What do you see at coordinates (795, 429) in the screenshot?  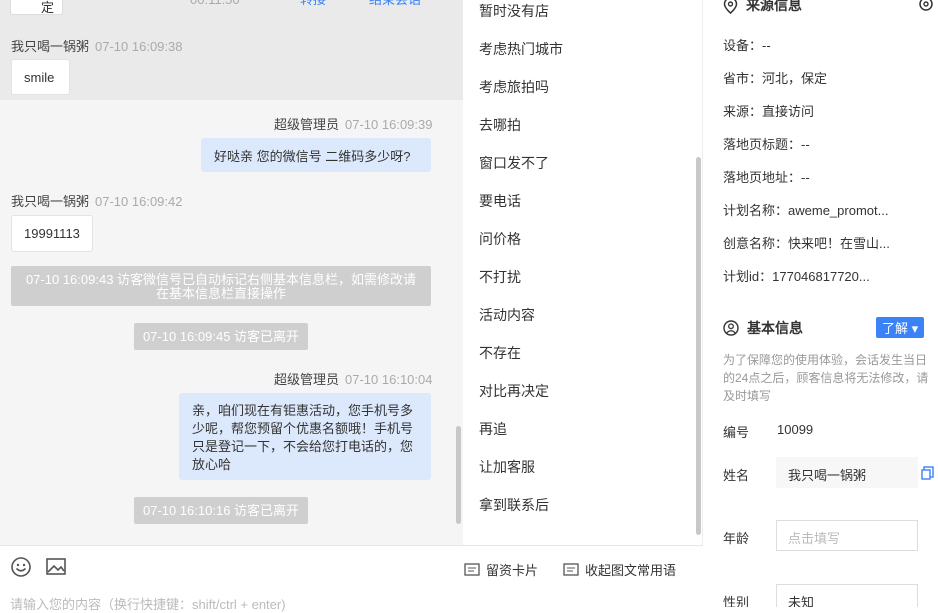 I see `id-value: 10099` at bounding box center [795, 429].